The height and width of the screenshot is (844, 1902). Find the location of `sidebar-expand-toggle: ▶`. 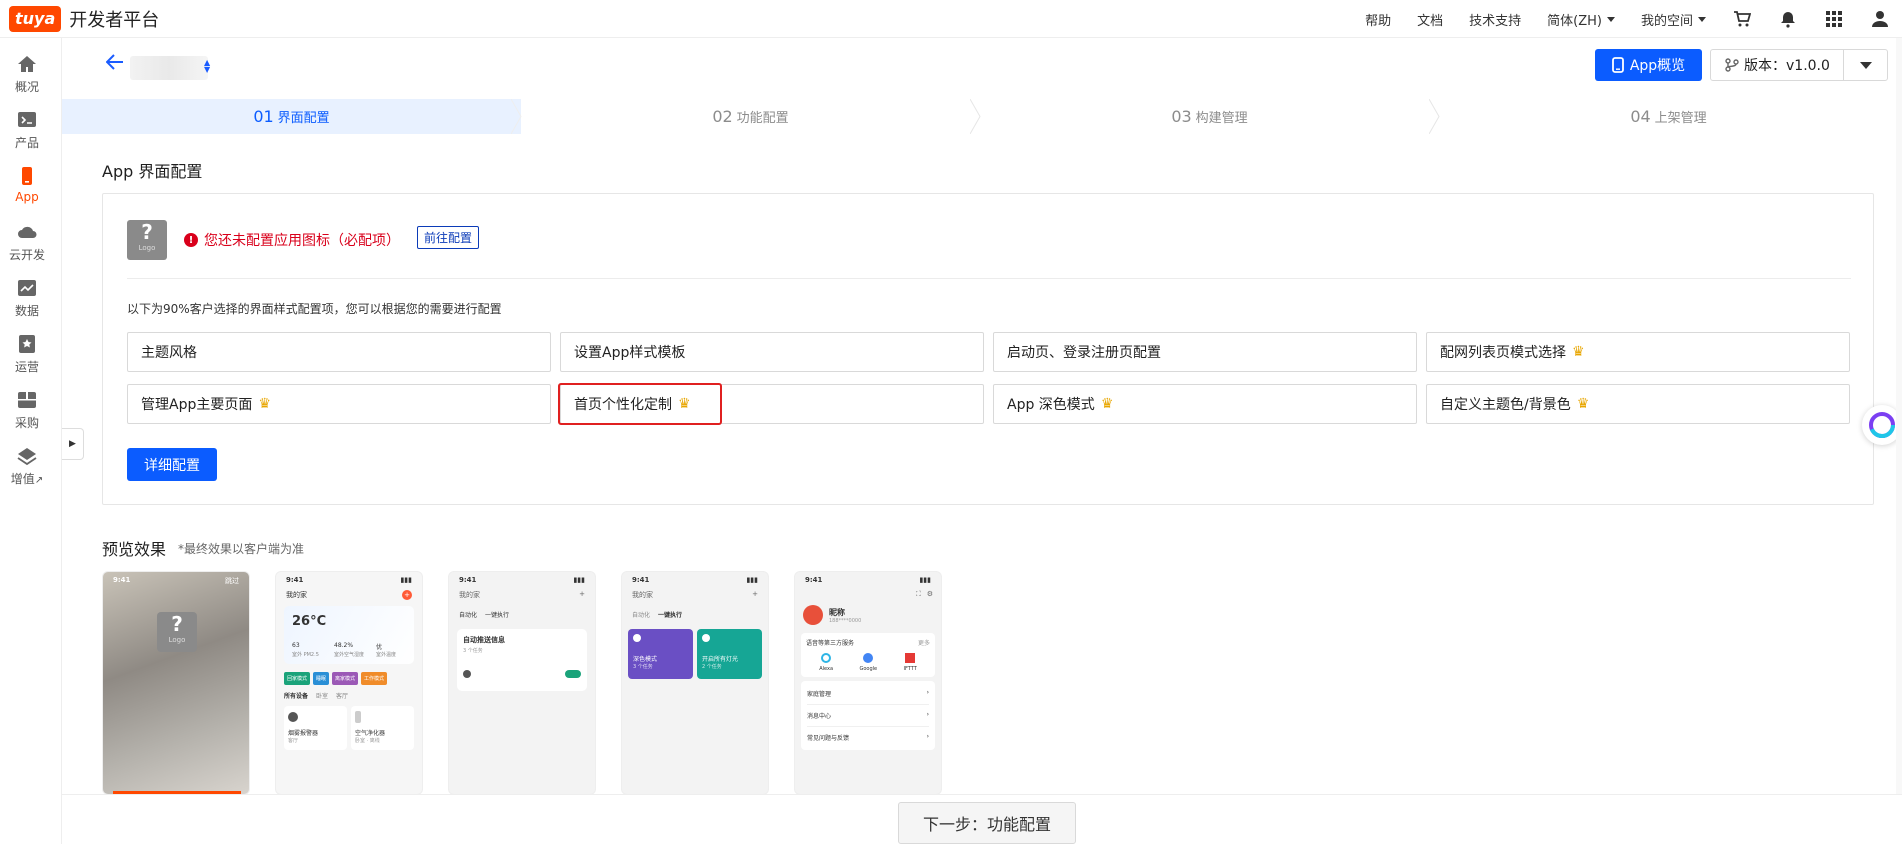

sidebar-expand-toggle: ▶ is located at coordinates (73, 444).